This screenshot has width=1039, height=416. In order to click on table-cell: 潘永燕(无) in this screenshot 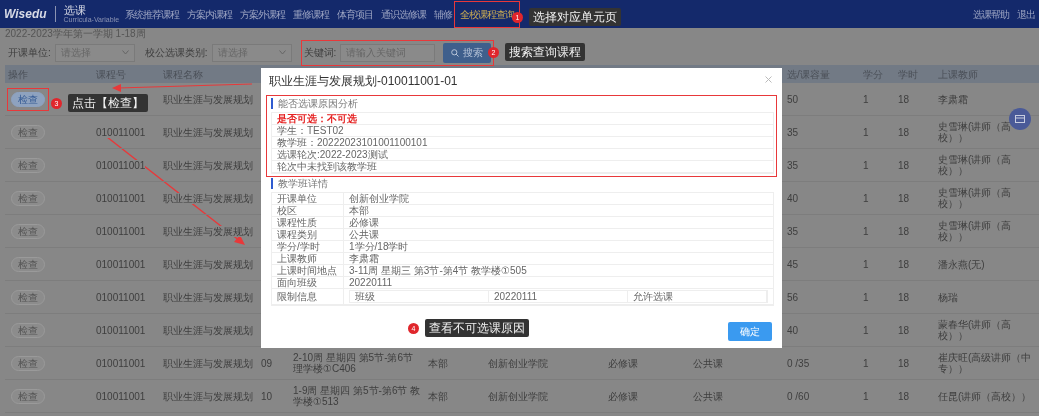, I will do `click(961, 264)`.